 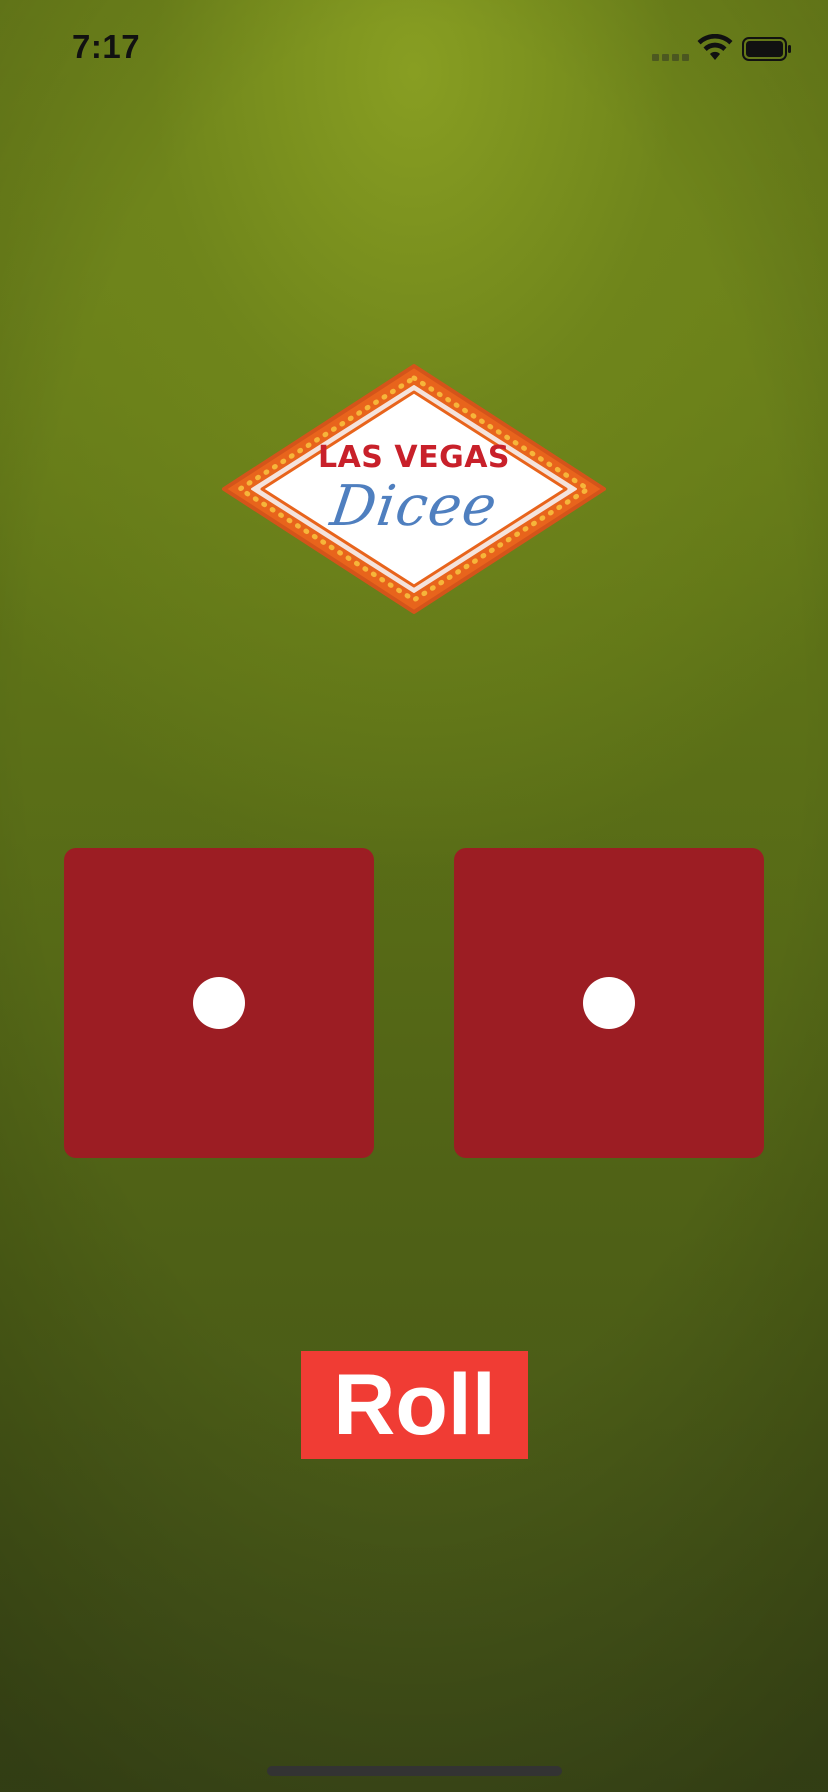 I want to click on cellular-signal-icon, so click(x=670, y=57).